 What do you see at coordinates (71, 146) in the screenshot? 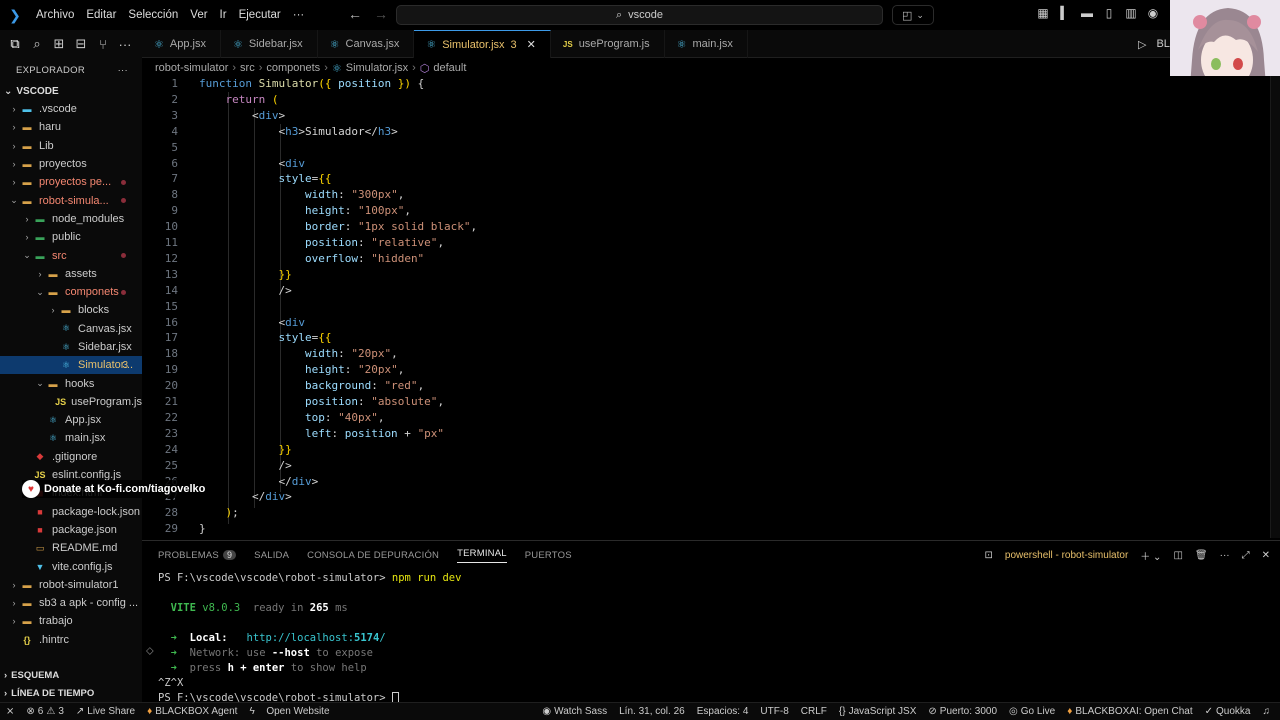
I see `tree-item: › ▬ Lib` at bounding box center [71, 146].